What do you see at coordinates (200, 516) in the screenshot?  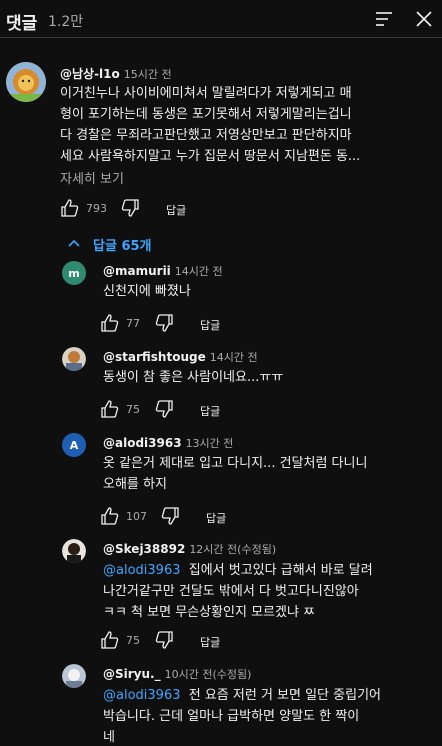 I see `reply-actions: 107 답글` at bounding box center [200, 516].